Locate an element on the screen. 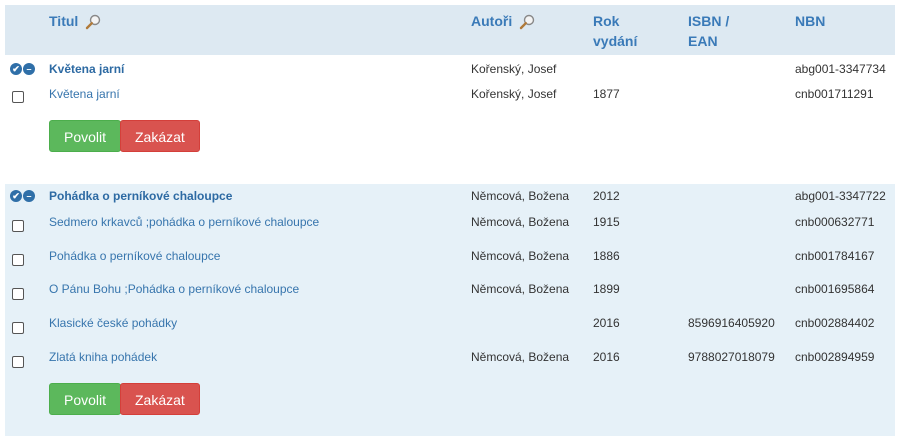 This screenshot has height=436, width=900. row-nbn: cnb002894959 is located at coordinates (835, 357).